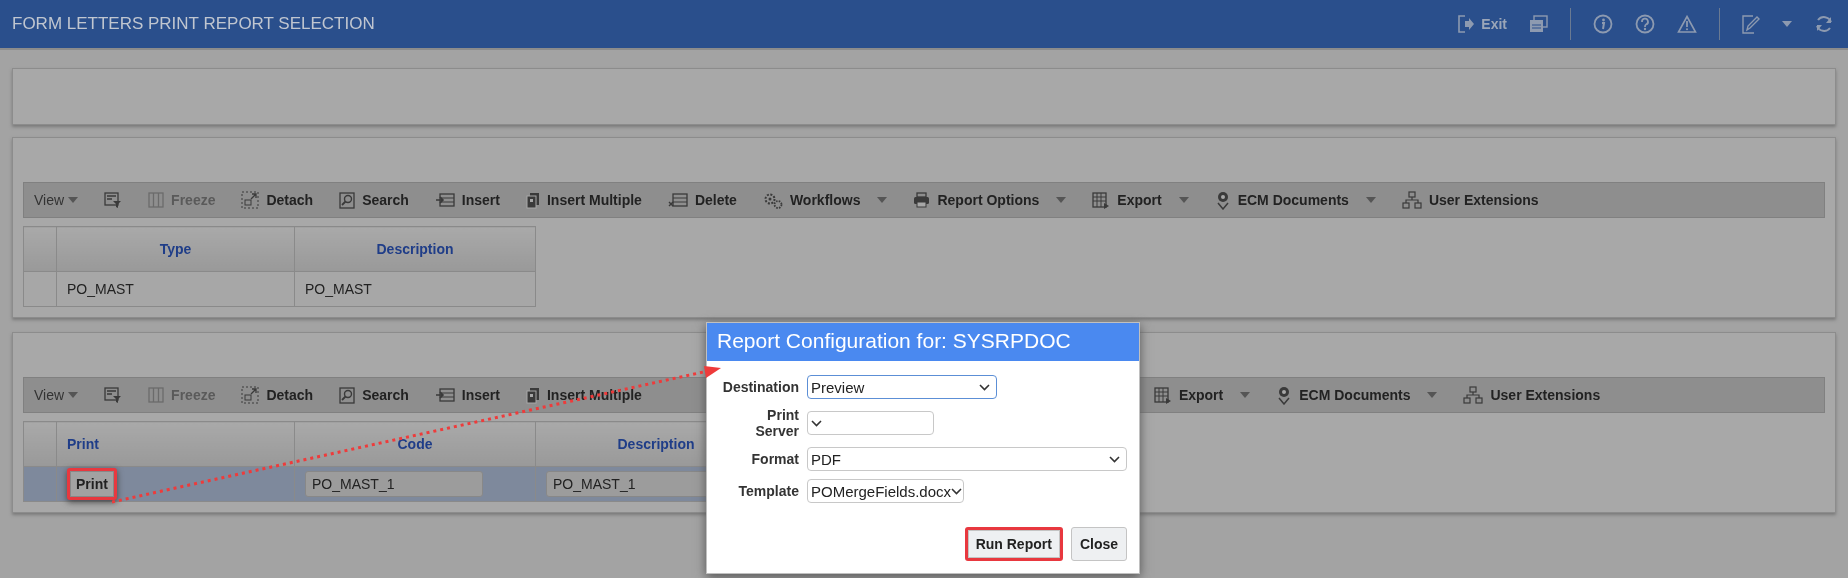 Image resolution: width=1848 pixels, height=578 pixels. What do you see at coordinates (885, 491) in the screenshot?
I see `select-field: POMergeFields.docx` at bounding box center [885, 491].